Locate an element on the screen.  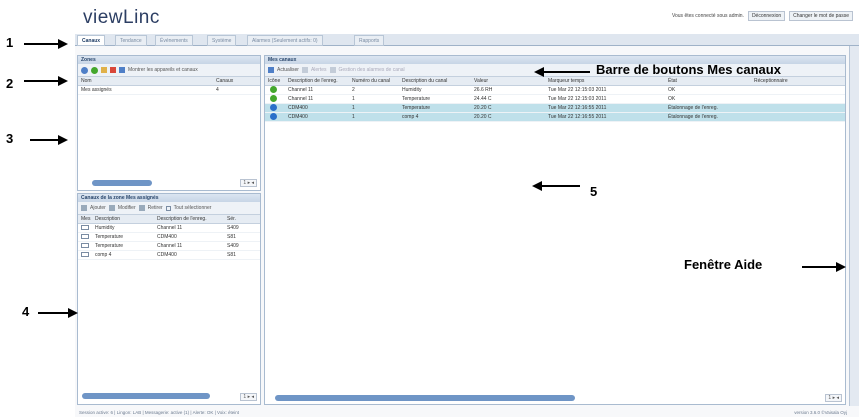
change-password-button: Changer le mot de passe is located at coordinates (821, 16).